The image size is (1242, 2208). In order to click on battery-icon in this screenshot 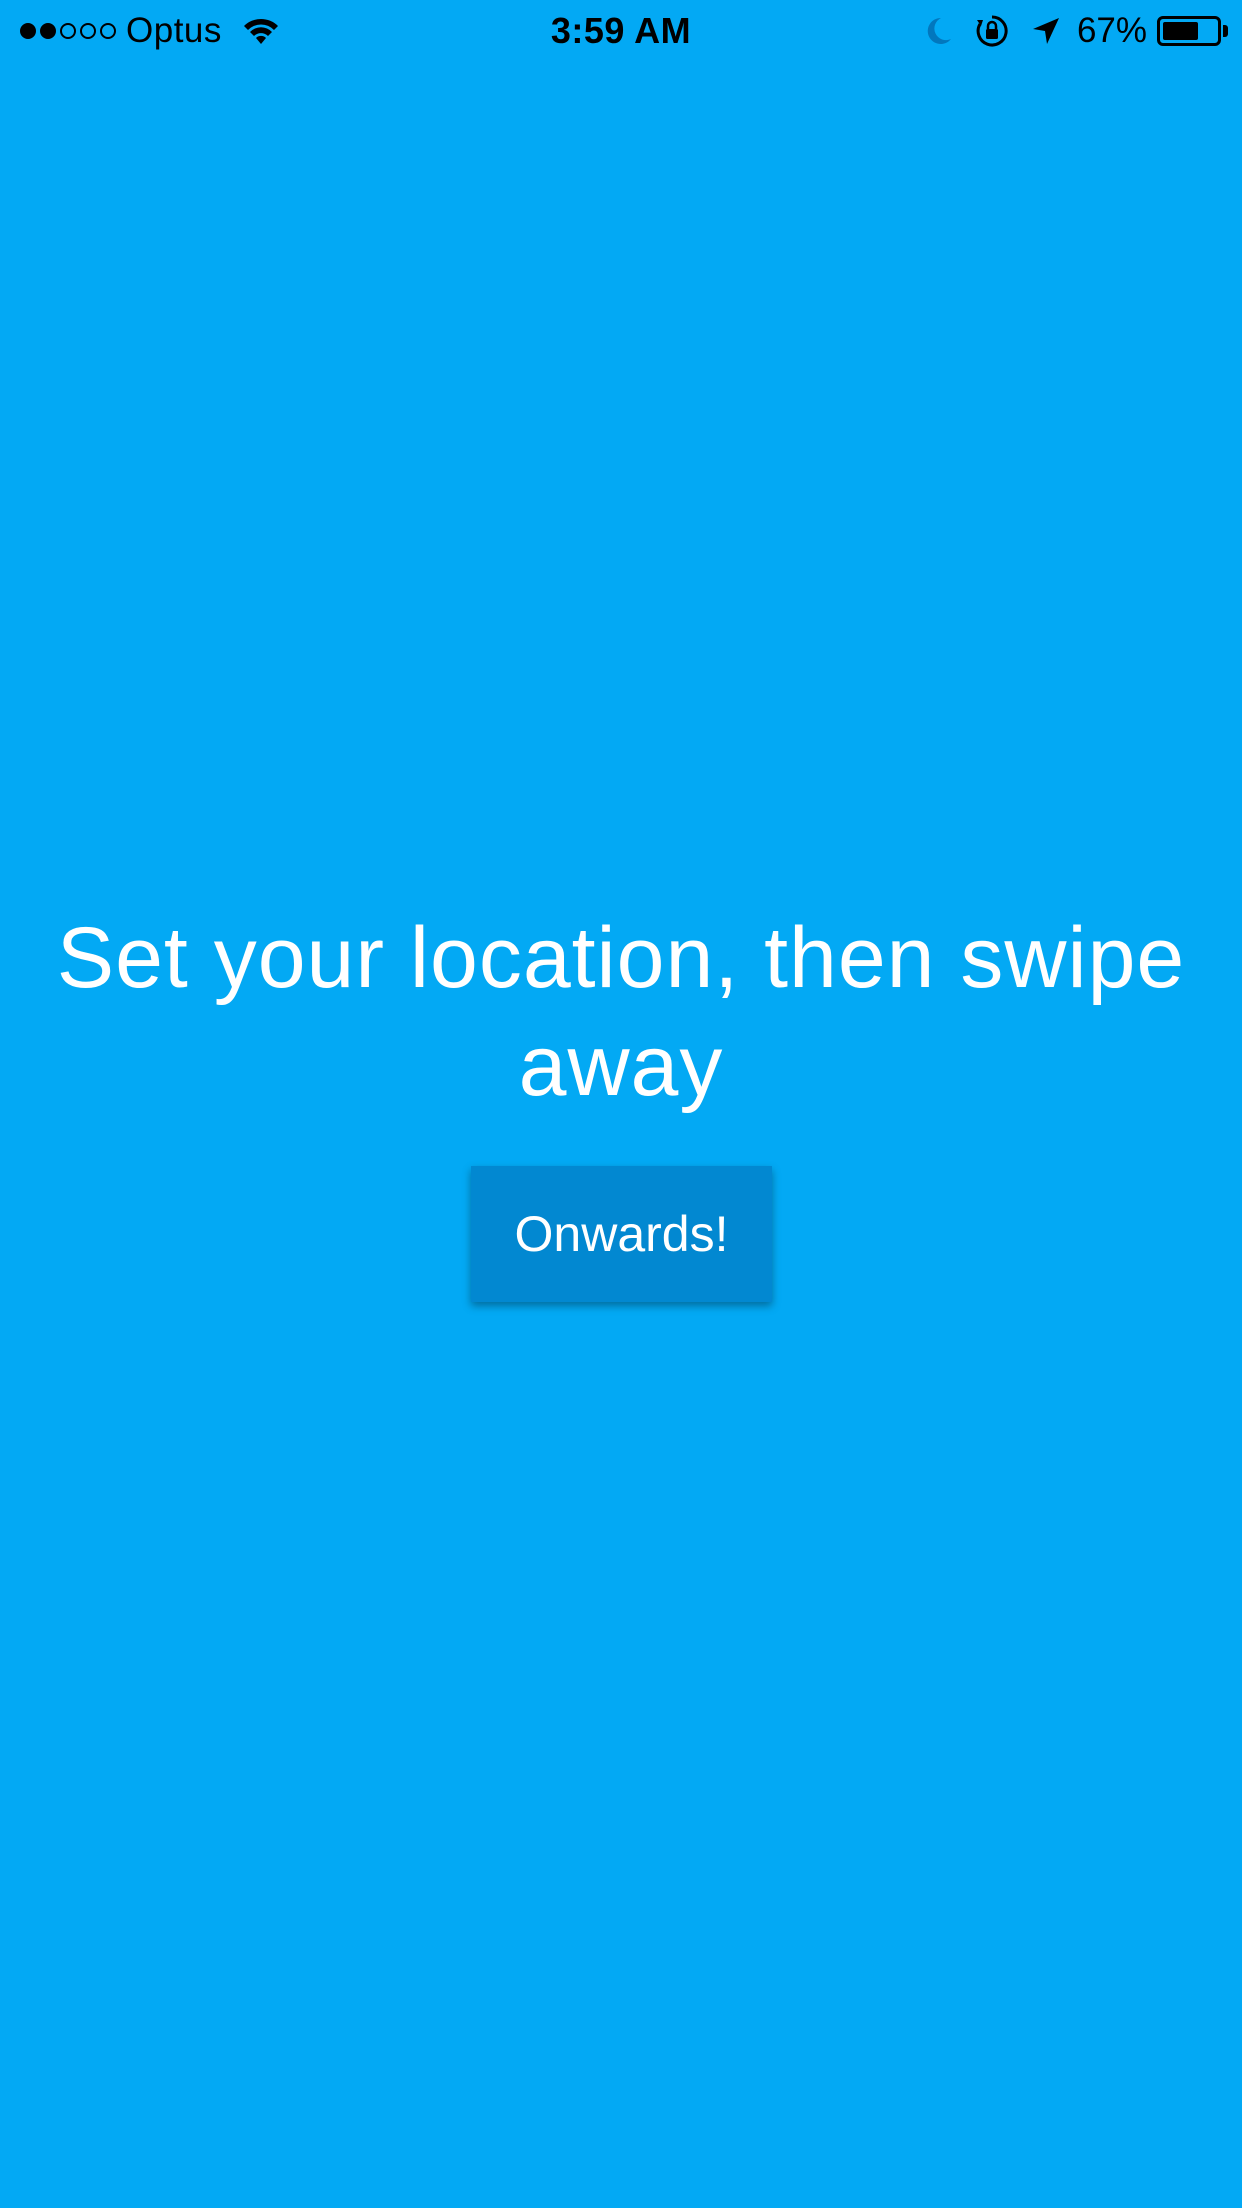, I will do `click(1189, 31)`.